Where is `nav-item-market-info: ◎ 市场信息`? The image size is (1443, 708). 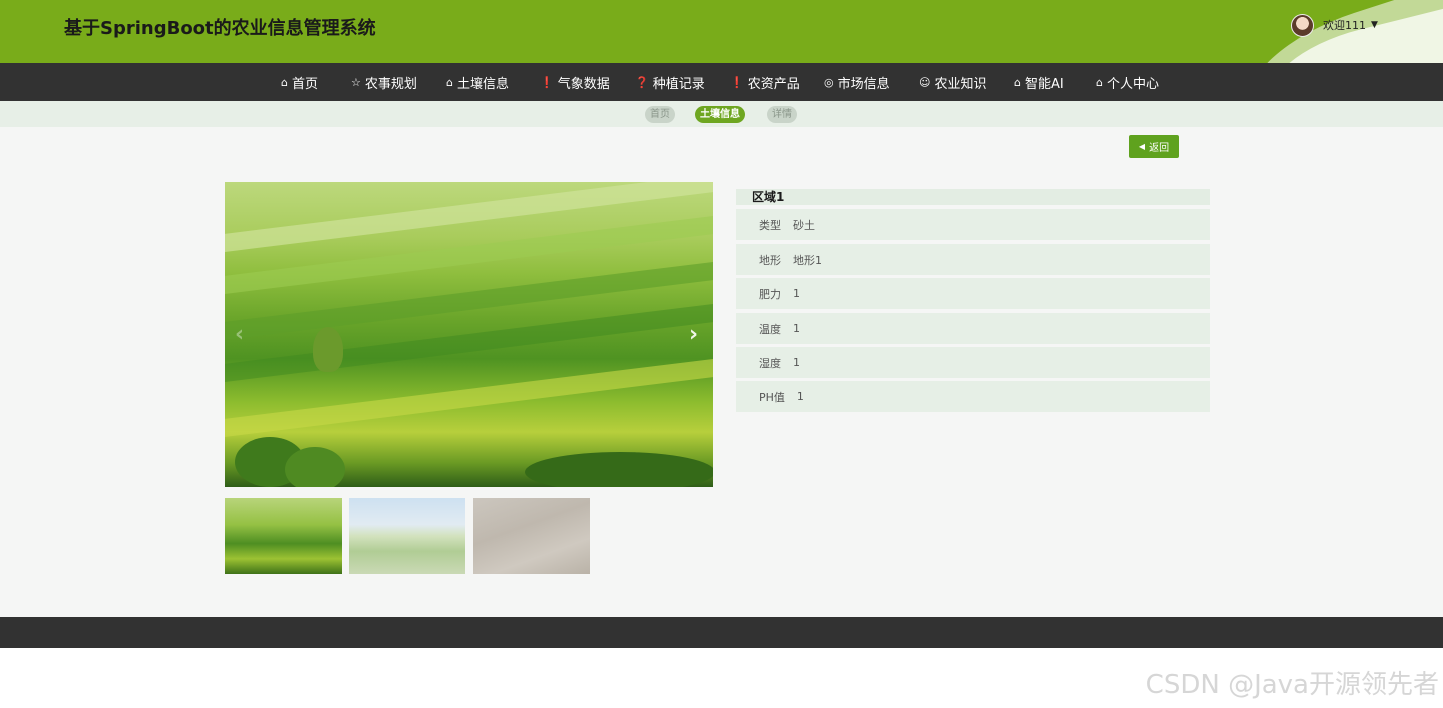
nav-item-market-info: ◎ 市场信息 is located at coordinates (857, 82).